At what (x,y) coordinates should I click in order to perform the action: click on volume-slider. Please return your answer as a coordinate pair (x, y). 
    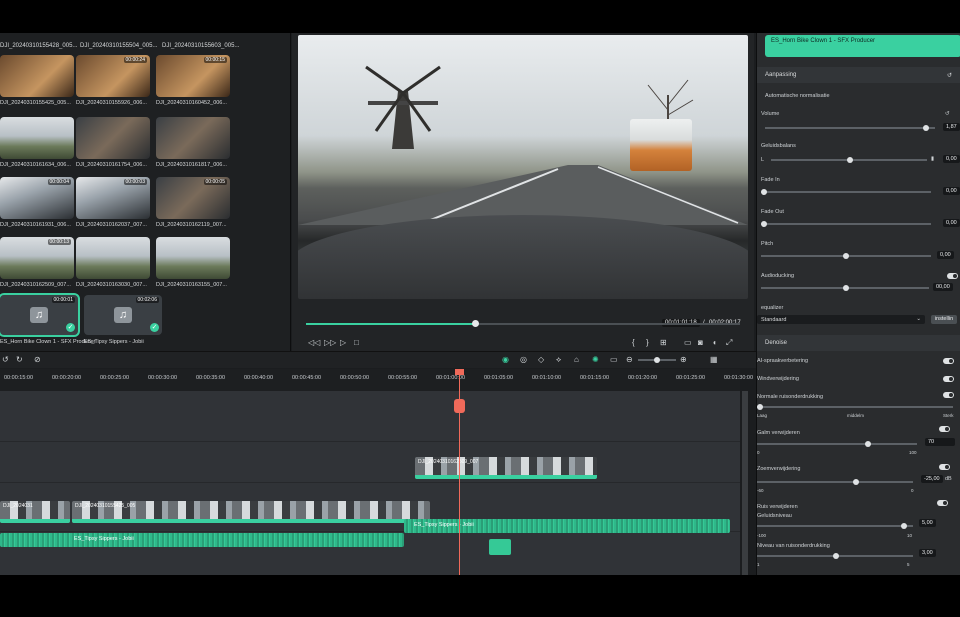
    Looking at the image, I should click on (850, 128).